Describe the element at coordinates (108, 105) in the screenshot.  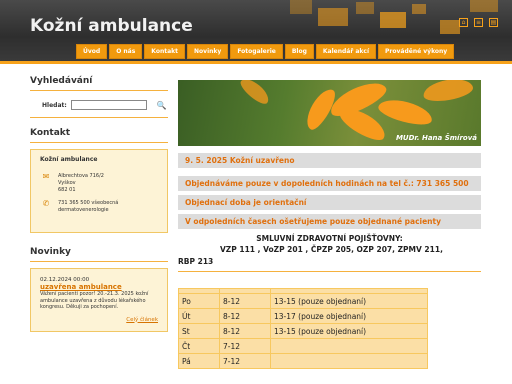
I see `search-input` at that location.